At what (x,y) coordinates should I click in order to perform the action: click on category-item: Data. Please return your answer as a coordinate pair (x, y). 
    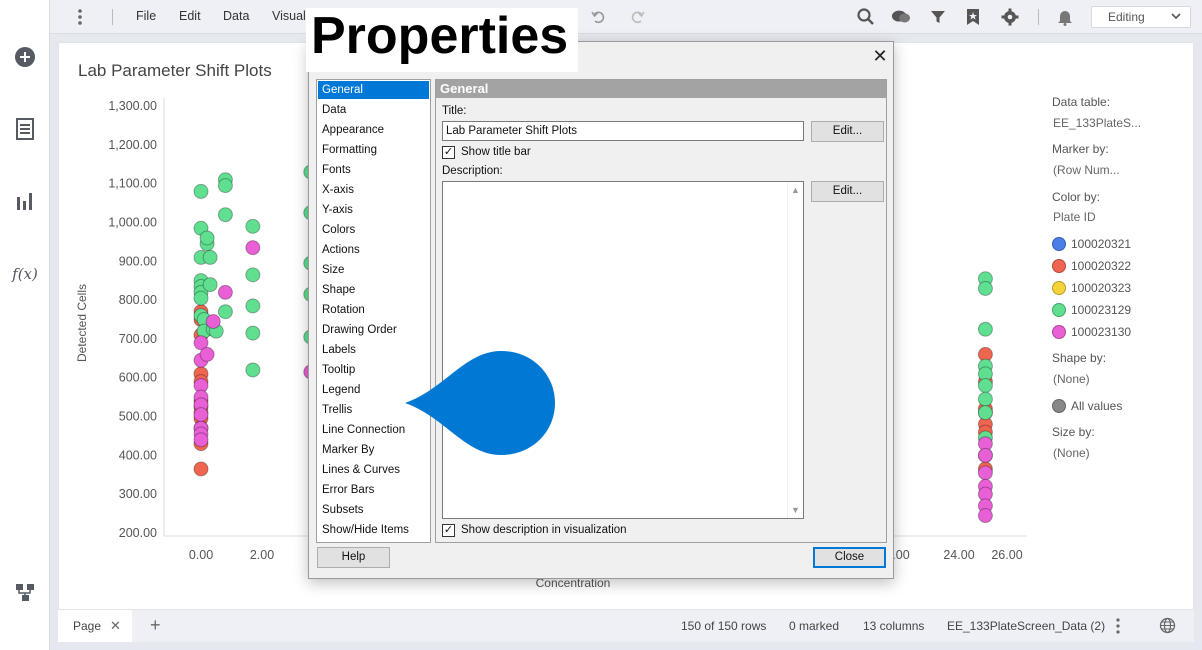
    Looking at the image, I should click on (373, 110).